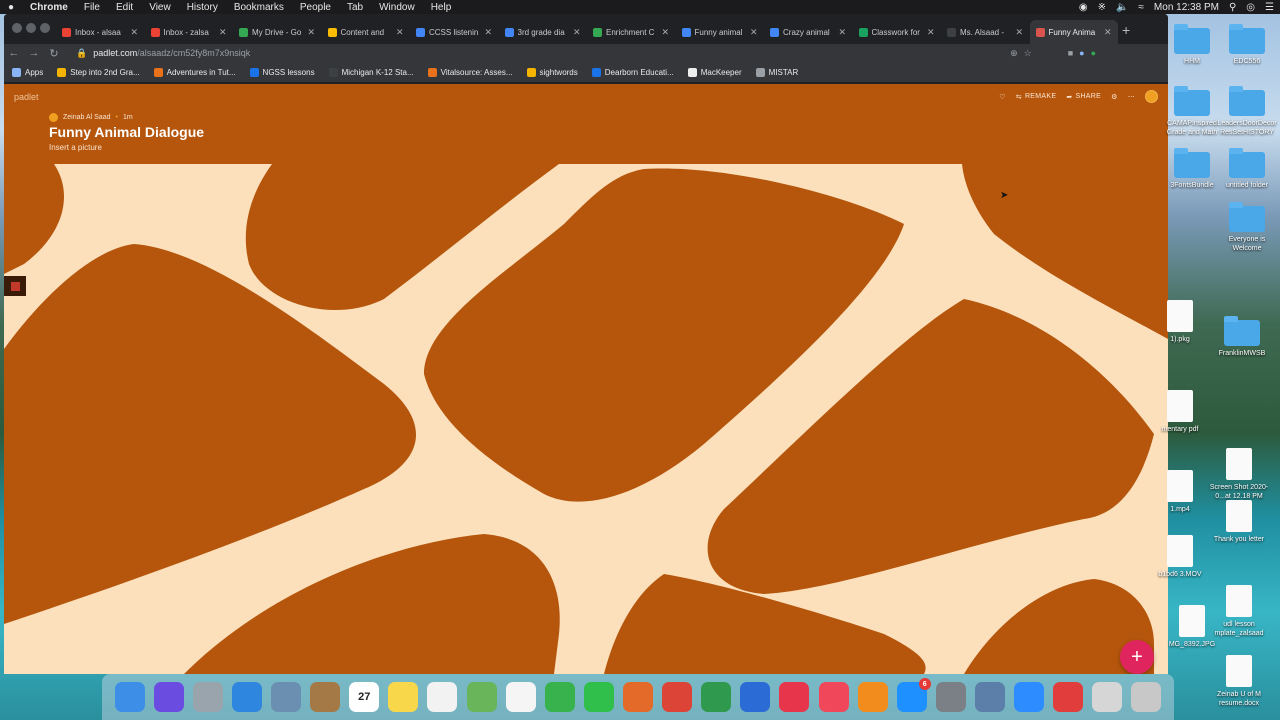  Describe the element at coordinates (49, 7) in the screenshot. I see `menu-chrome: Chrome` at that location.